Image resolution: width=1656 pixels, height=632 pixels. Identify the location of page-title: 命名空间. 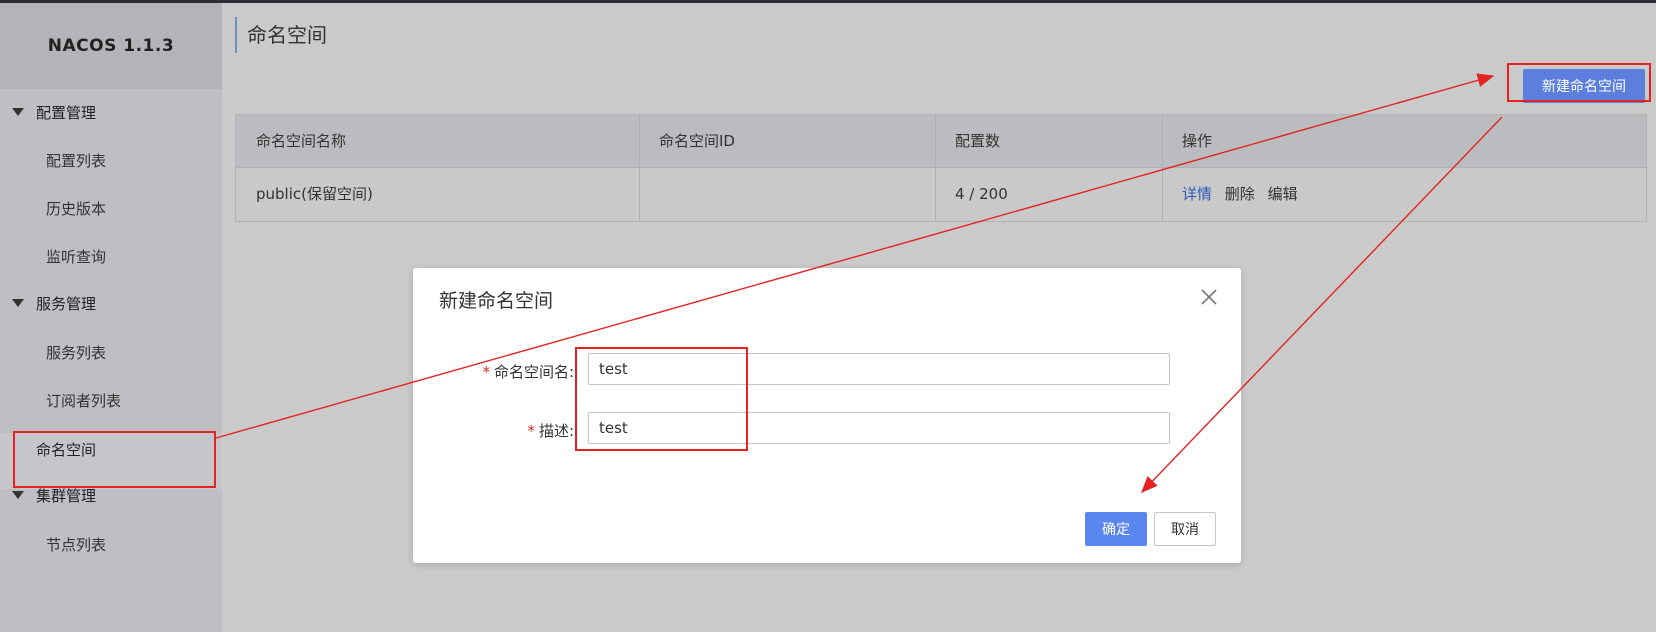
(281, 35).